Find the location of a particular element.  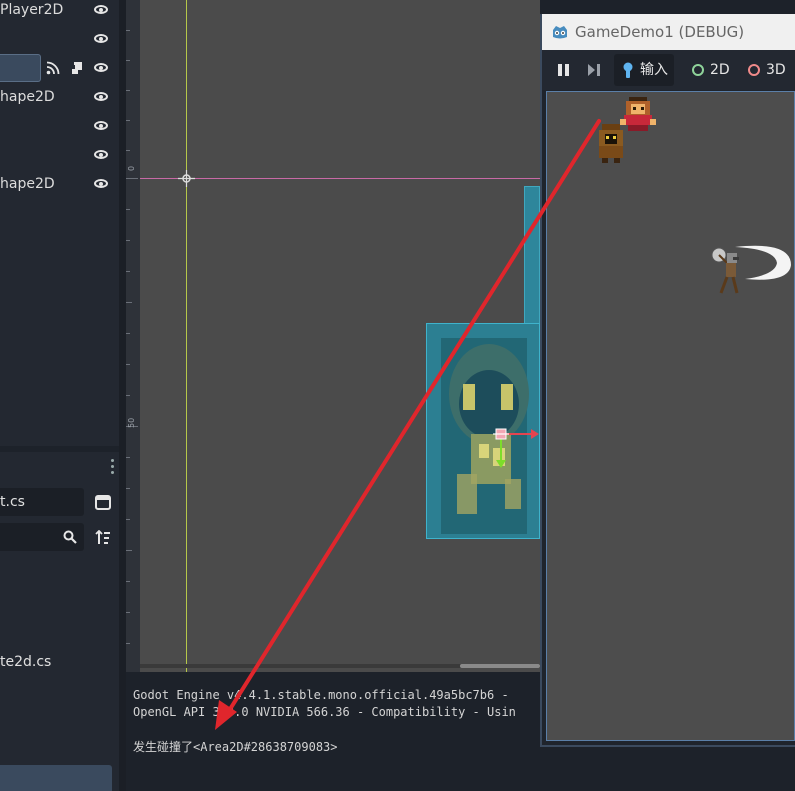

panel-splitter is located at coordinates (122, 395).